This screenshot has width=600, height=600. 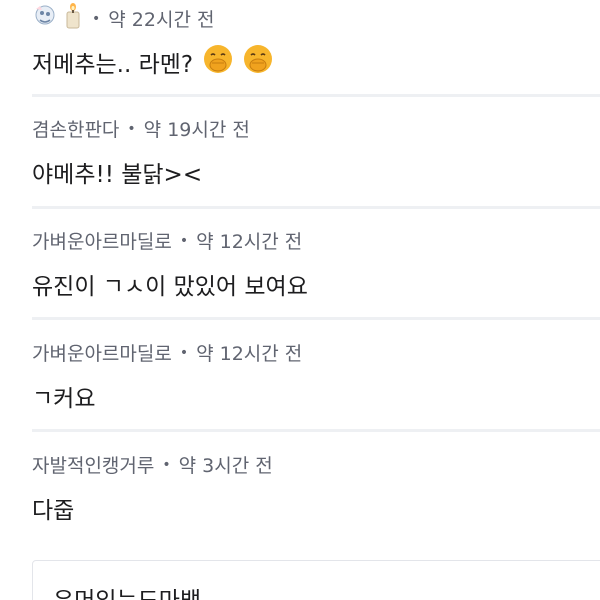 I want to click on comment-meta: 겸손한판다 • 약 19시간 전, so click(x=141, y=128).